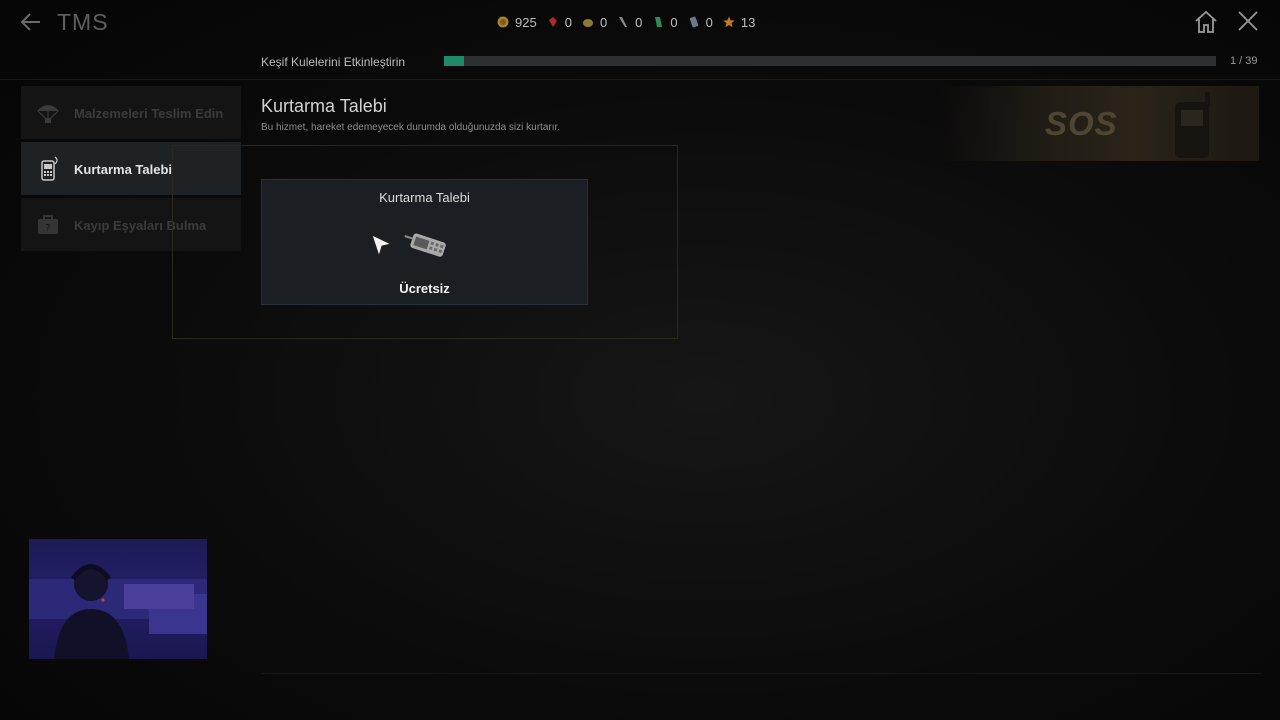 The width and height of the screenshot is (1280, 720). What do you see at coordinates (700, 22) in the screenshot?
I see `resource-canister: 0` at bounding box center [700, 22].